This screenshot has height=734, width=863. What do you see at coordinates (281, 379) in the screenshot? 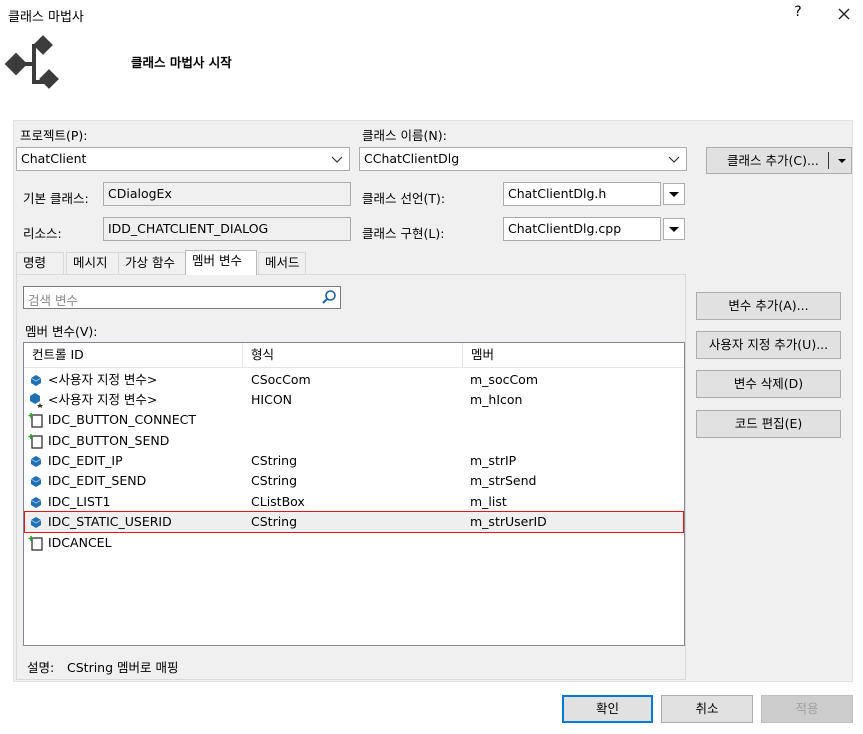
I see `cell-type: CSocCom` at bounding box center [281, 379].